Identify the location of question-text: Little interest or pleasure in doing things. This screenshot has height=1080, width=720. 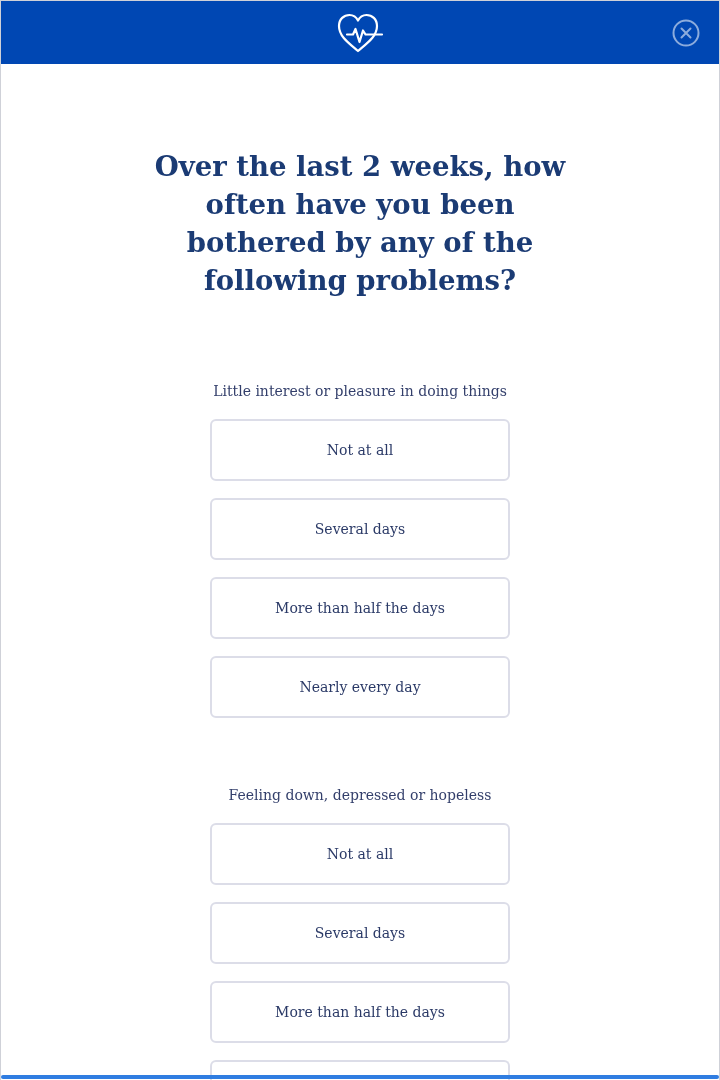
(360, 391).